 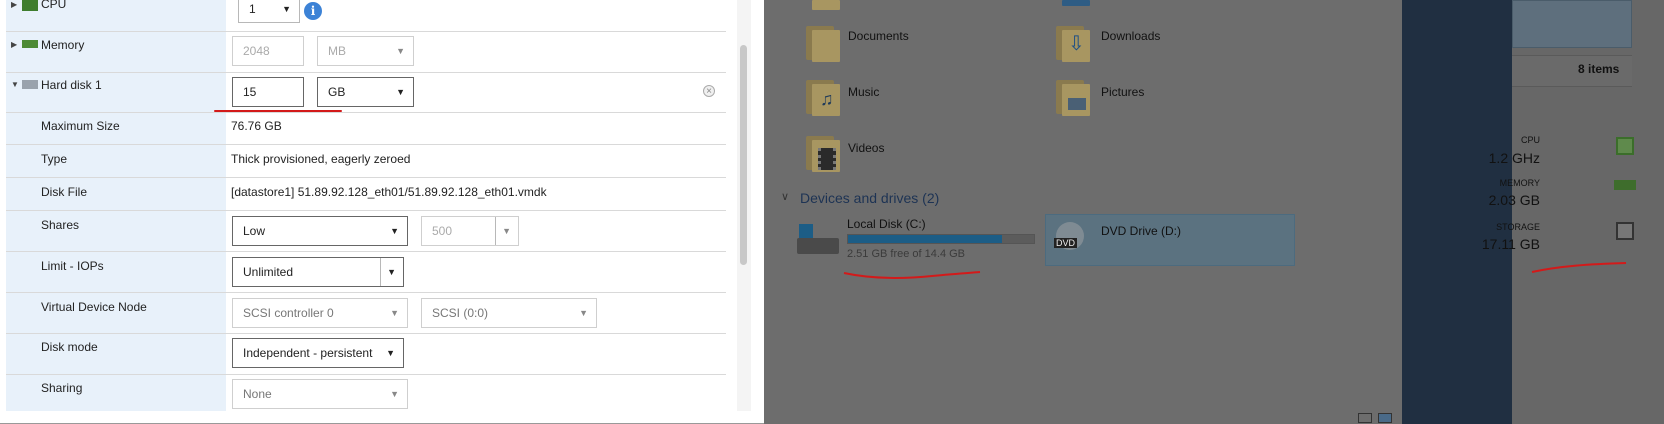 What do you see at coordinates (30, 5) in the screenshot?
I see `cpu-chip-icon` at bounding box center [30, 5].